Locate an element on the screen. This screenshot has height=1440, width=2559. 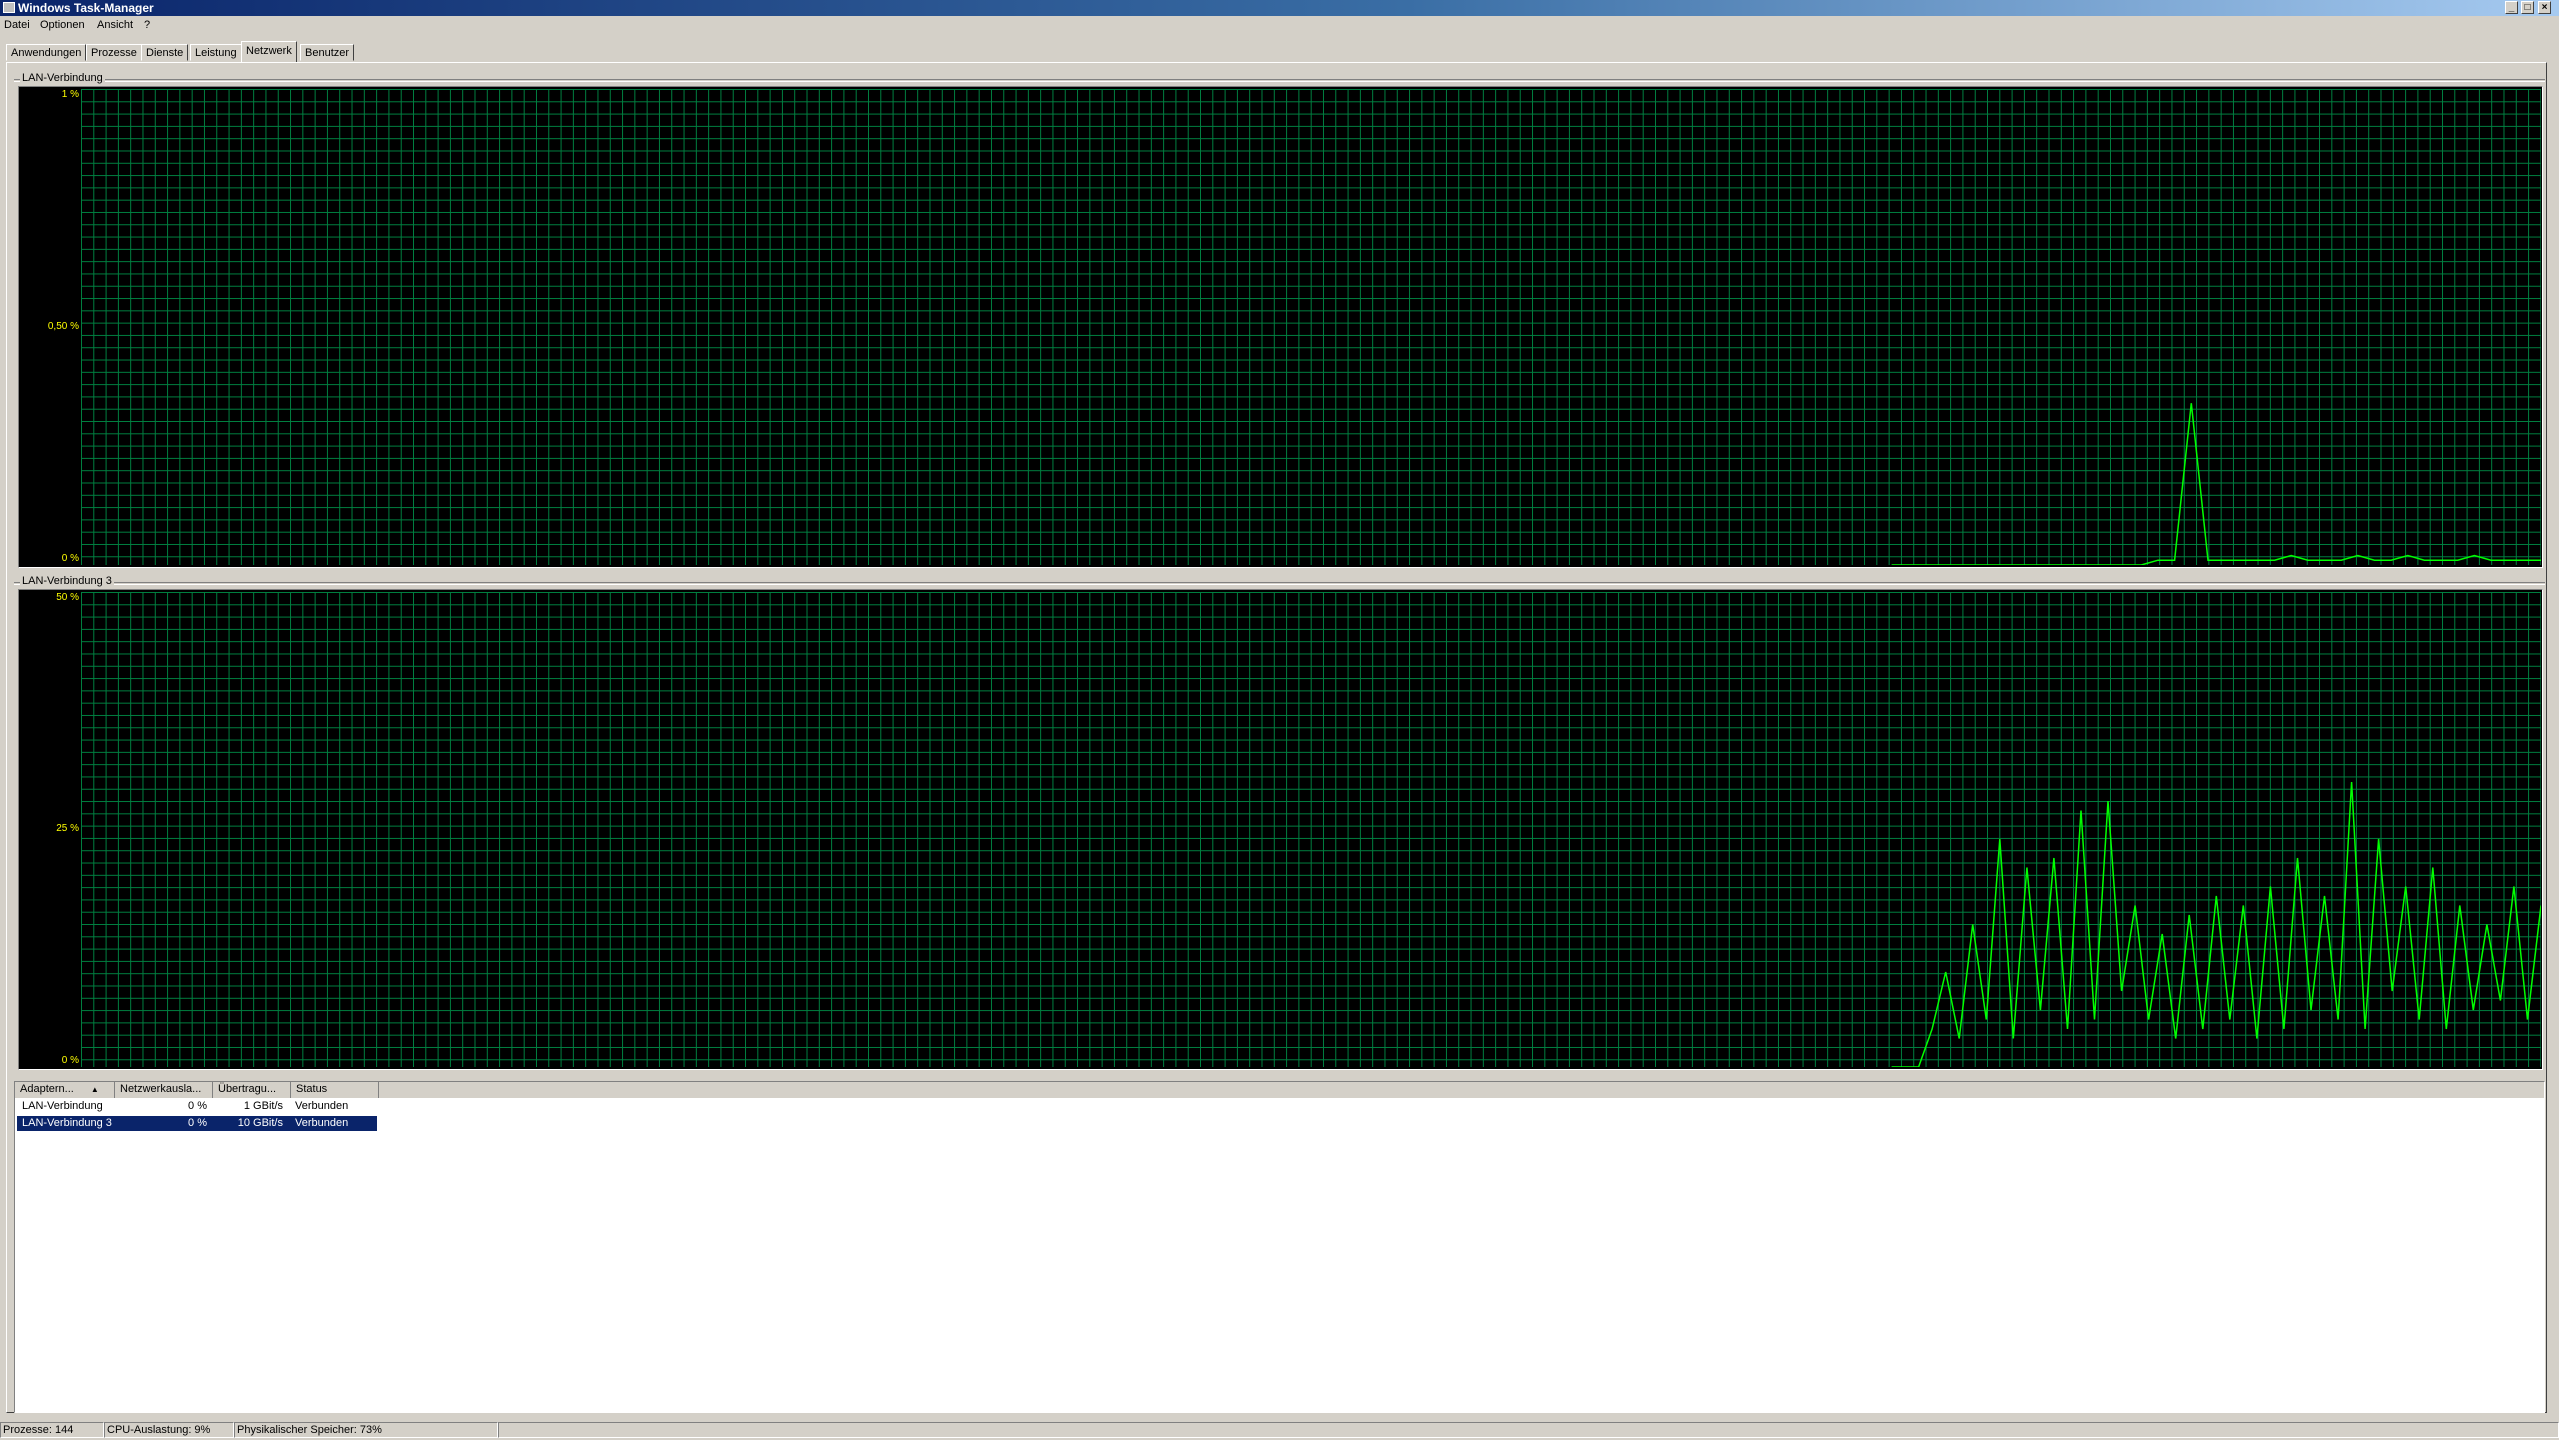
task-manager-app-icon is located at coordinates (9, 7).